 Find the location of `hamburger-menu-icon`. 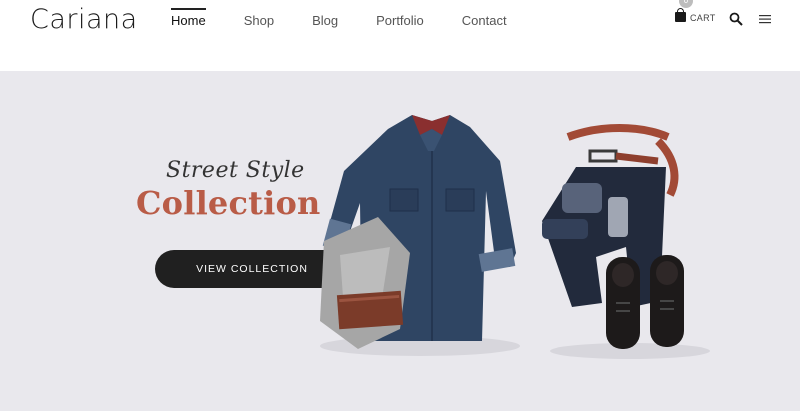

hamburger-menu-icon is located at coordinates (765, 19).